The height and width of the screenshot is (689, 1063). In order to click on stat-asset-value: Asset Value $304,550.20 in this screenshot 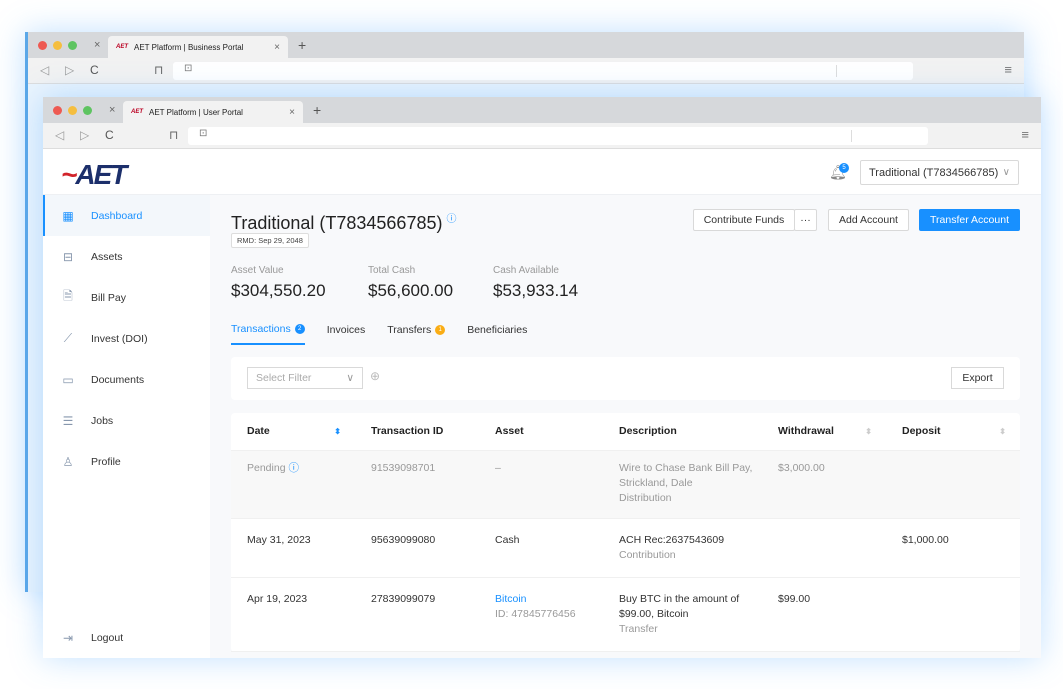, I will do `click(278, 283)`.